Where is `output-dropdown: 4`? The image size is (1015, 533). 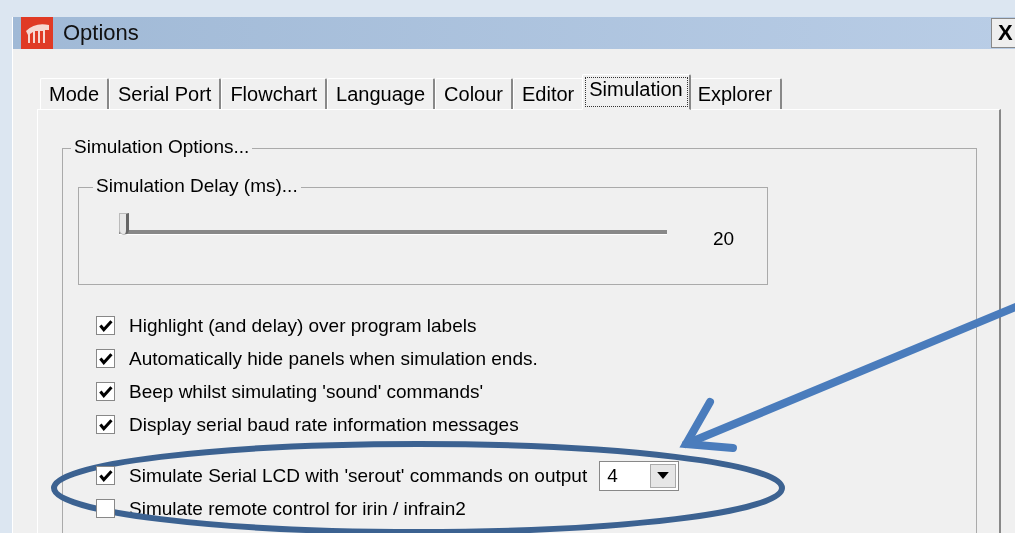 output-dropdown: 4 is located at coordinates (639, 475).